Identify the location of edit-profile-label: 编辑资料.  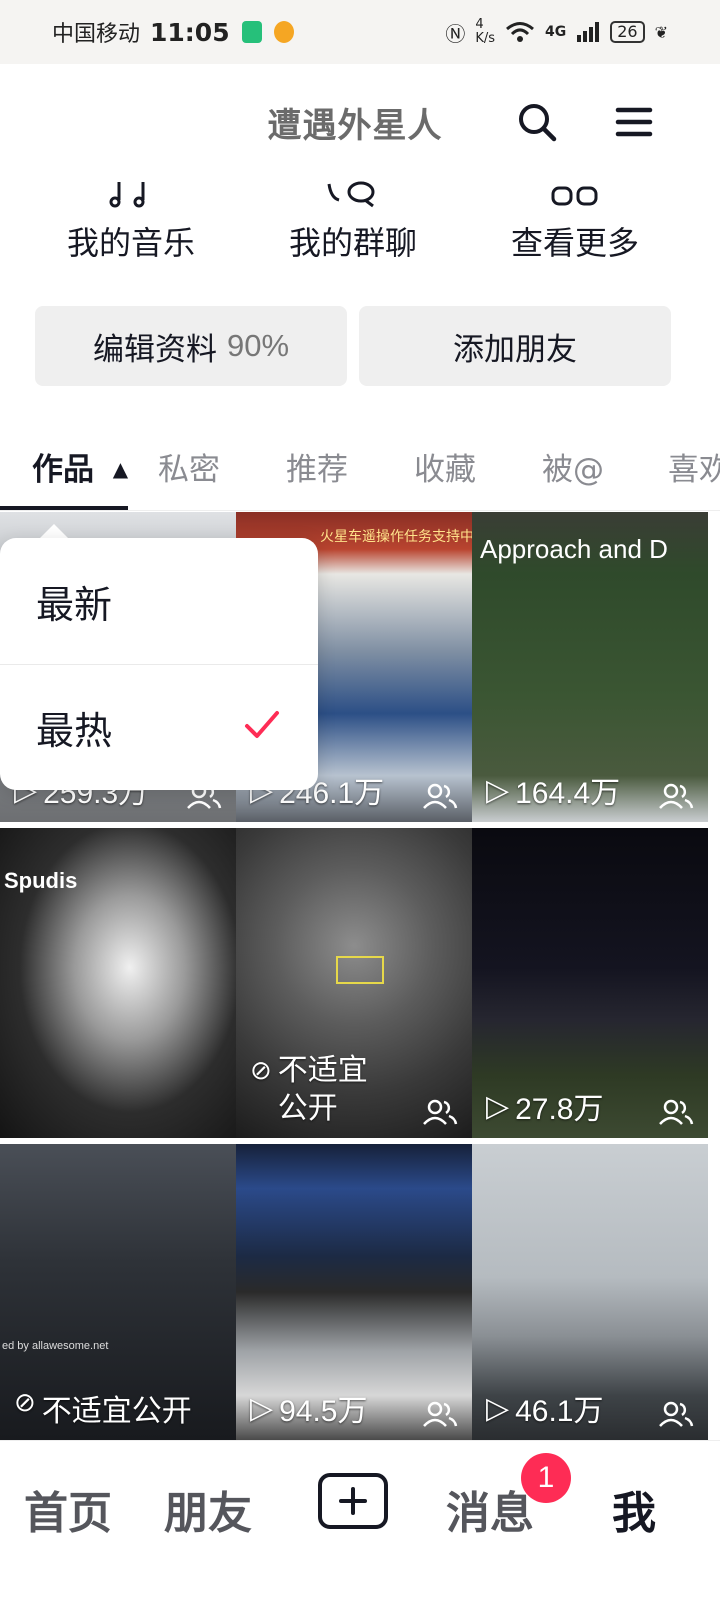
(154, 349).